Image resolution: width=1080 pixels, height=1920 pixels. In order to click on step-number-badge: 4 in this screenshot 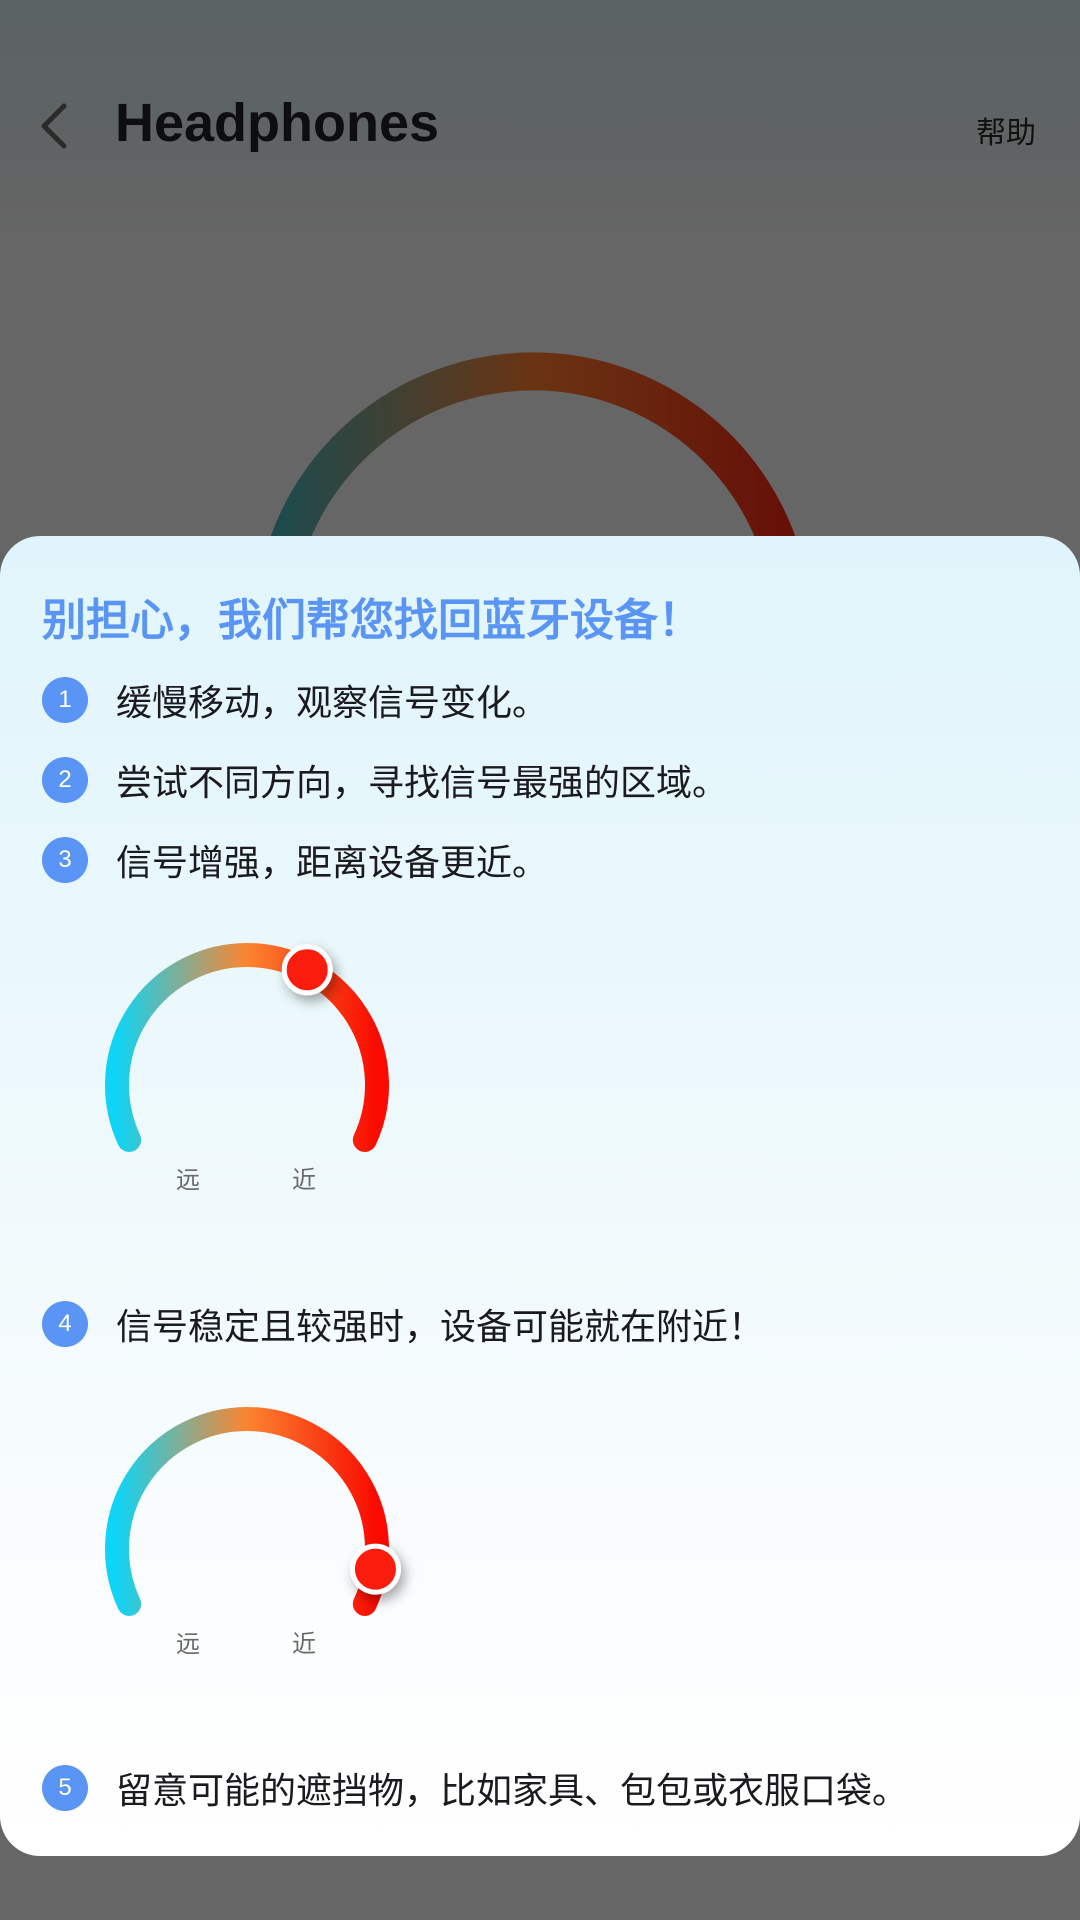, I will do `click(65, 1324)`.